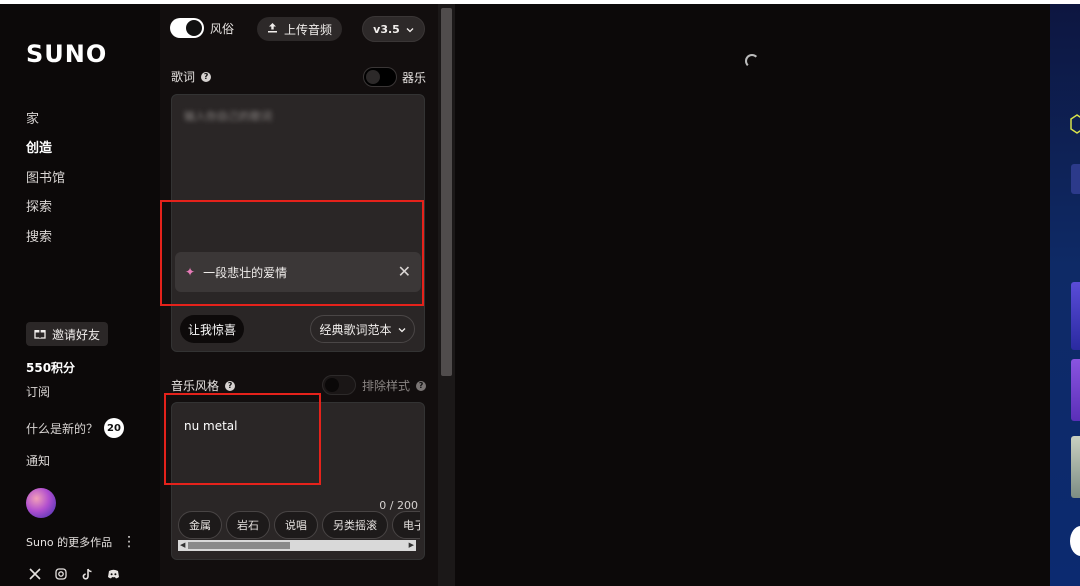  I want to click on gift-icon, so click(40, 334).